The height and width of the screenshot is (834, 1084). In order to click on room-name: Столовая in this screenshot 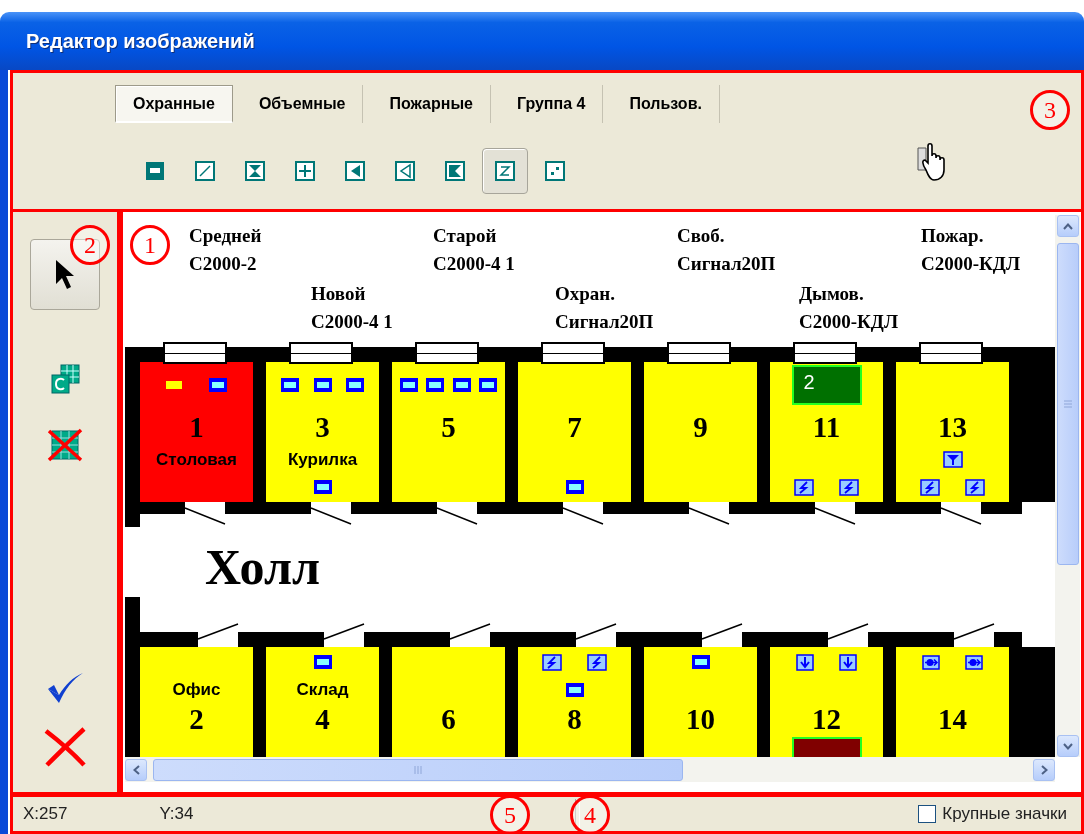, I will do `click(196, 459)`.